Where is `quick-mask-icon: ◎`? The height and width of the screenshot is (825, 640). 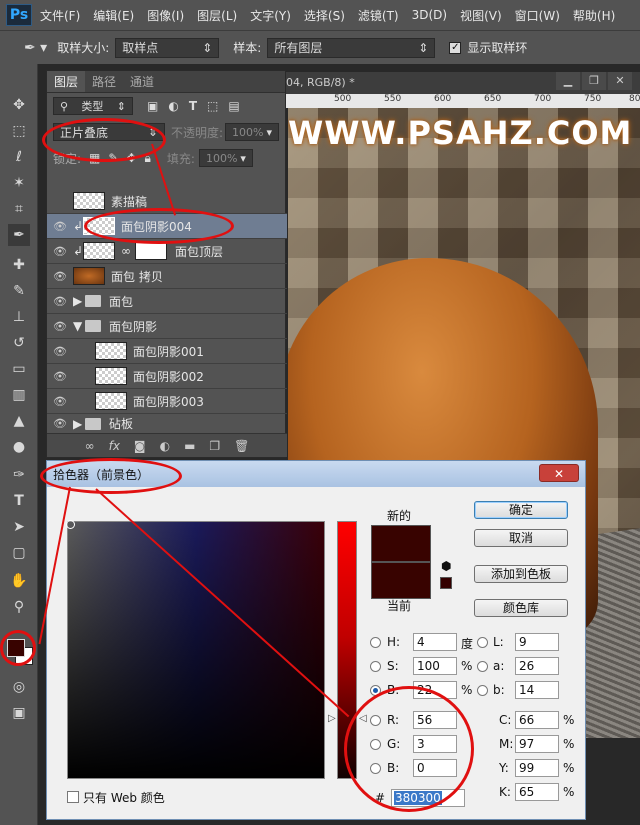 quick-mask-icon: ◎ is located at coordinates (19, 687).